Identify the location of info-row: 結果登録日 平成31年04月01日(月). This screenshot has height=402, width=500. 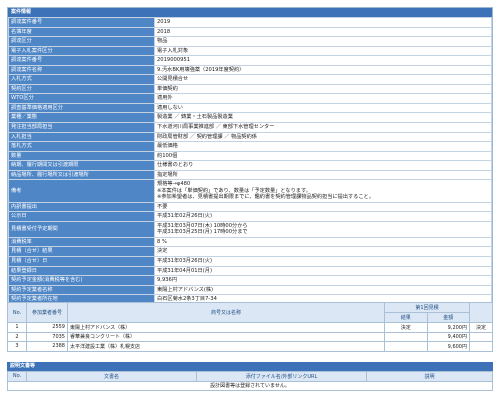
(250, 271).